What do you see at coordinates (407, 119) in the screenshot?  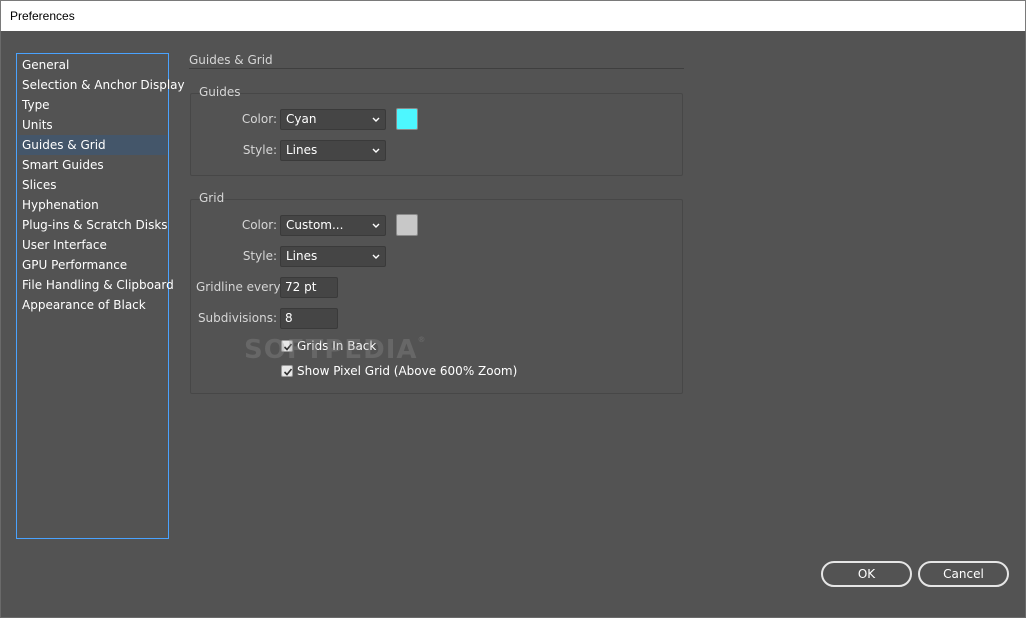 I see `guides-color-swatch` at bounding box center [407, 119].